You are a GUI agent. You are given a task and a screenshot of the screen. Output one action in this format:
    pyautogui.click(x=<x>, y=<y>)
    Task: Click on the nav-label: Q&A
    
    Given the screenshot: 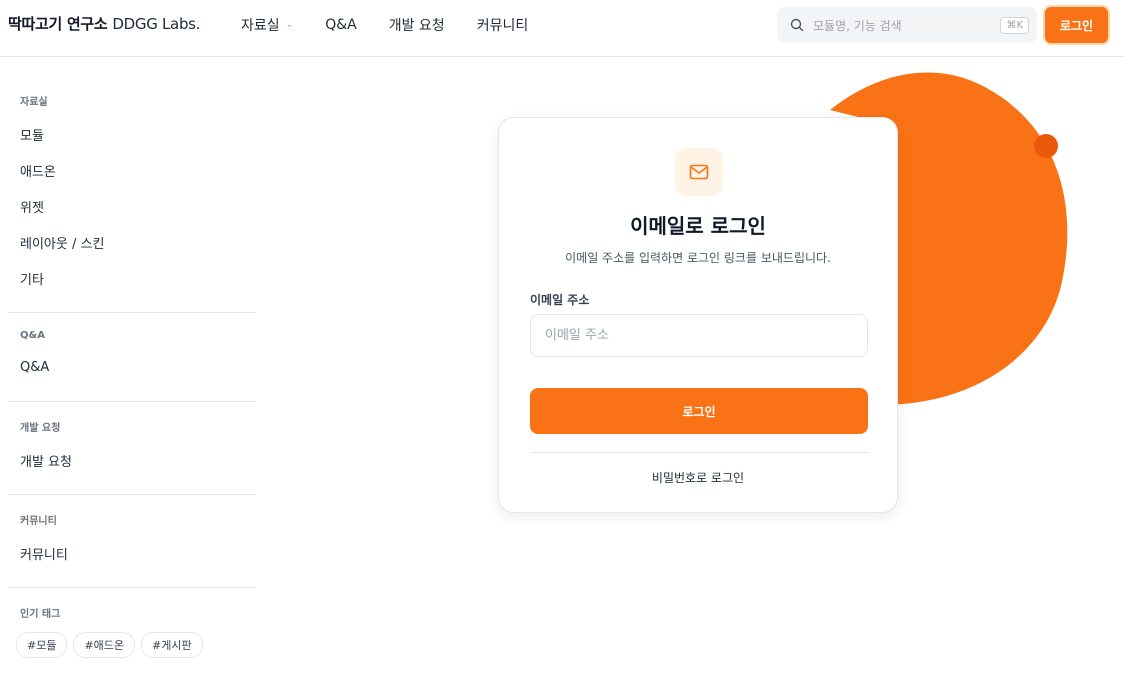 What is the action you would take?
    pyautogui.click(x=341, y=25)
    